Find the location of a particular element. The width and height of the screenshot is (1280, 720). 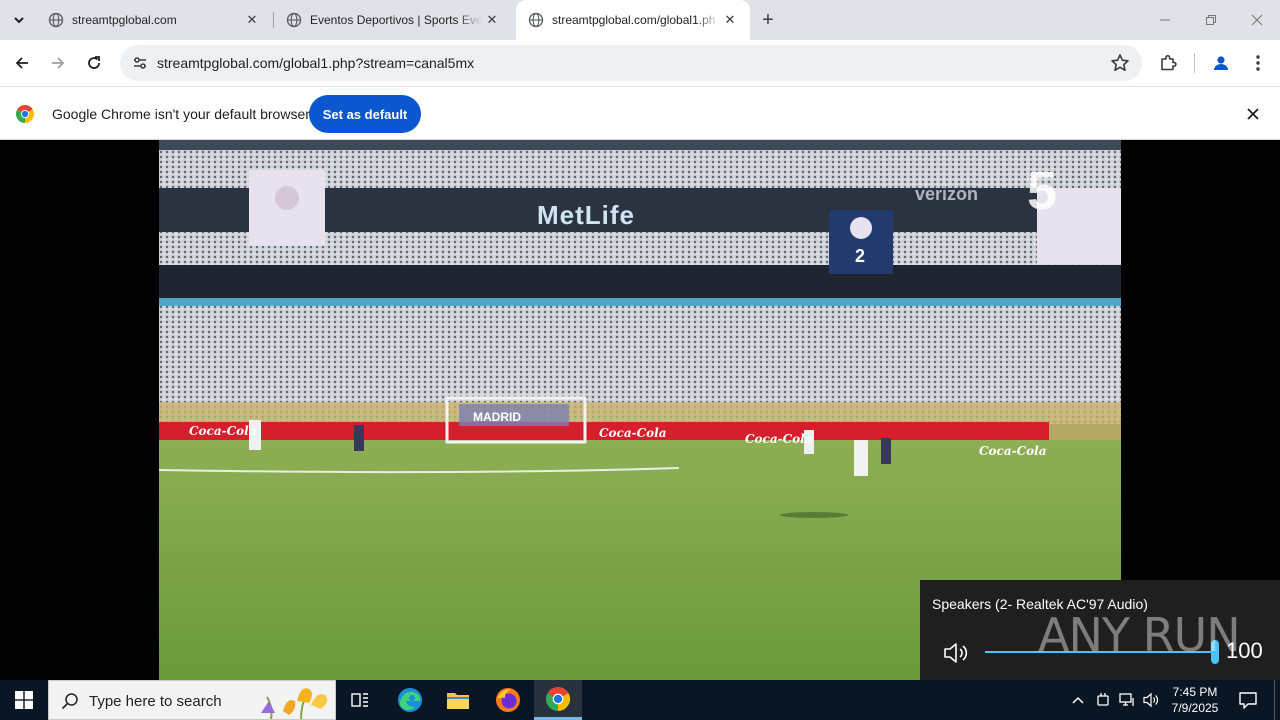

minimize-button is located at coordinates (1165, 20).